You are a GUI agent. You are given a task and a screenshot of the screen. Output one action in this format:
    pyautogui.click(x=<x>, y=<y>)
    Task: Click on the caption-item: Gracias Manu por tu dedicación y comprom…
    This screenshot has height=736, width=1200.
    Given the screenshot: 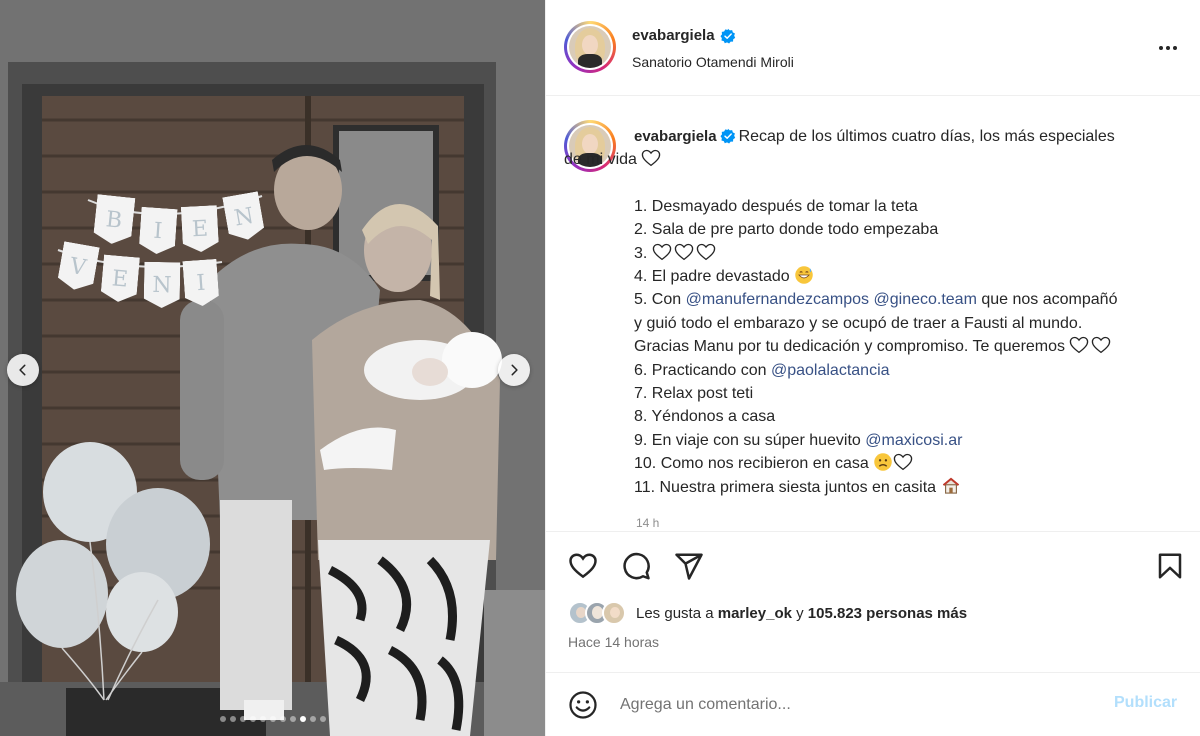 What is the action you would take?
    pyautogui.click(x=911, y=346)
    